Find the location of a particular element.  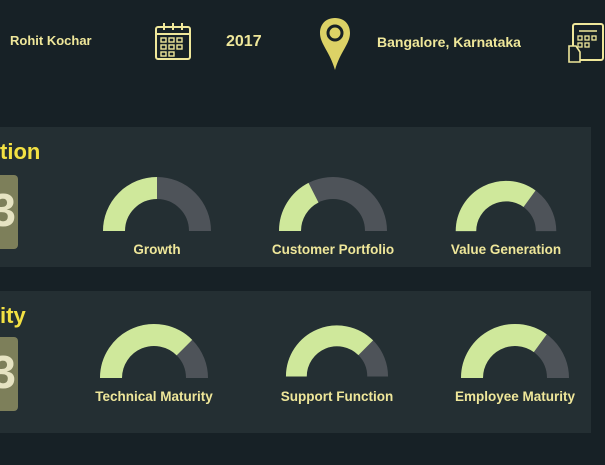

panel-title: ity is located at coordinates (13, 315).